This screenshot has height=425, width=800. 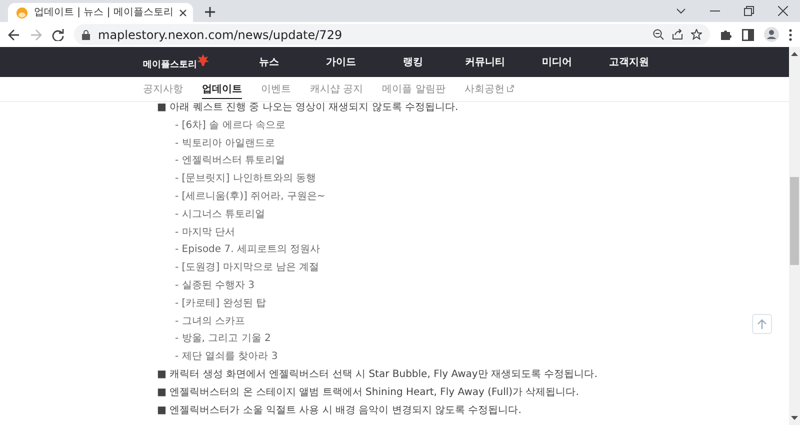 What do you see at coordinates (247, 268) in the screenshot?
I see `quest-item: - [도원경] 마지막으로 남은 계절` at bounding box center [247, 268].